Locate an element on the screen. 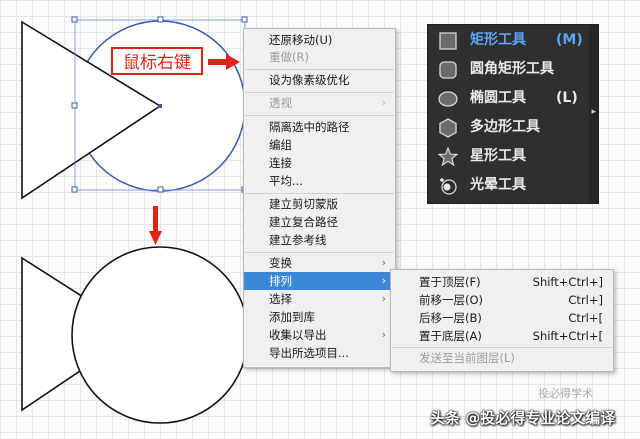 This screenshot has width=640, height=439. menu-item-clipping-mask: 建立剪切蒙版 is located at coordinates (319, 204).